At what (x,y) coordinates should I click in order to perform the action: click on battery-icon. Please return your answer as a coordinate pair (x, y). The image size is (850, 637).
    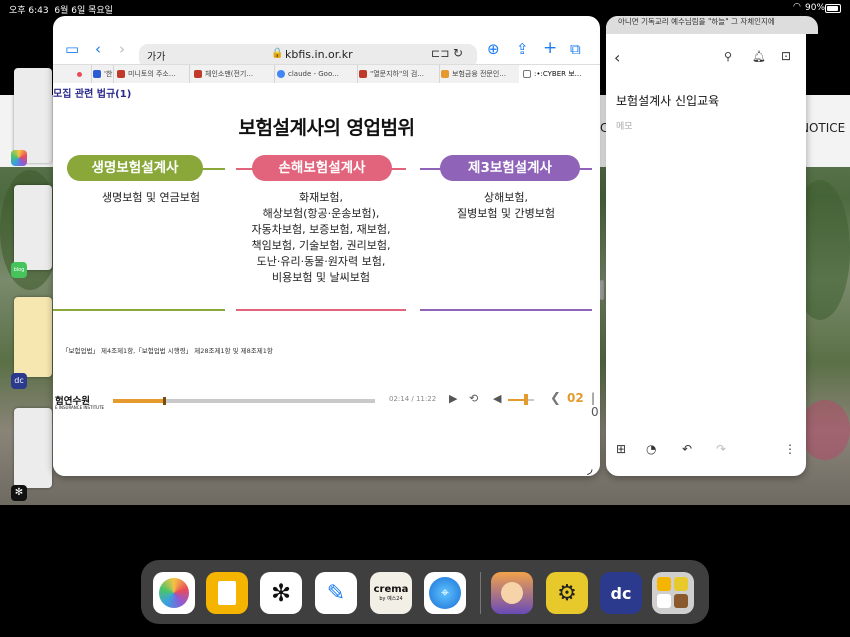
    Looking at the image, I should click on (833, 8).